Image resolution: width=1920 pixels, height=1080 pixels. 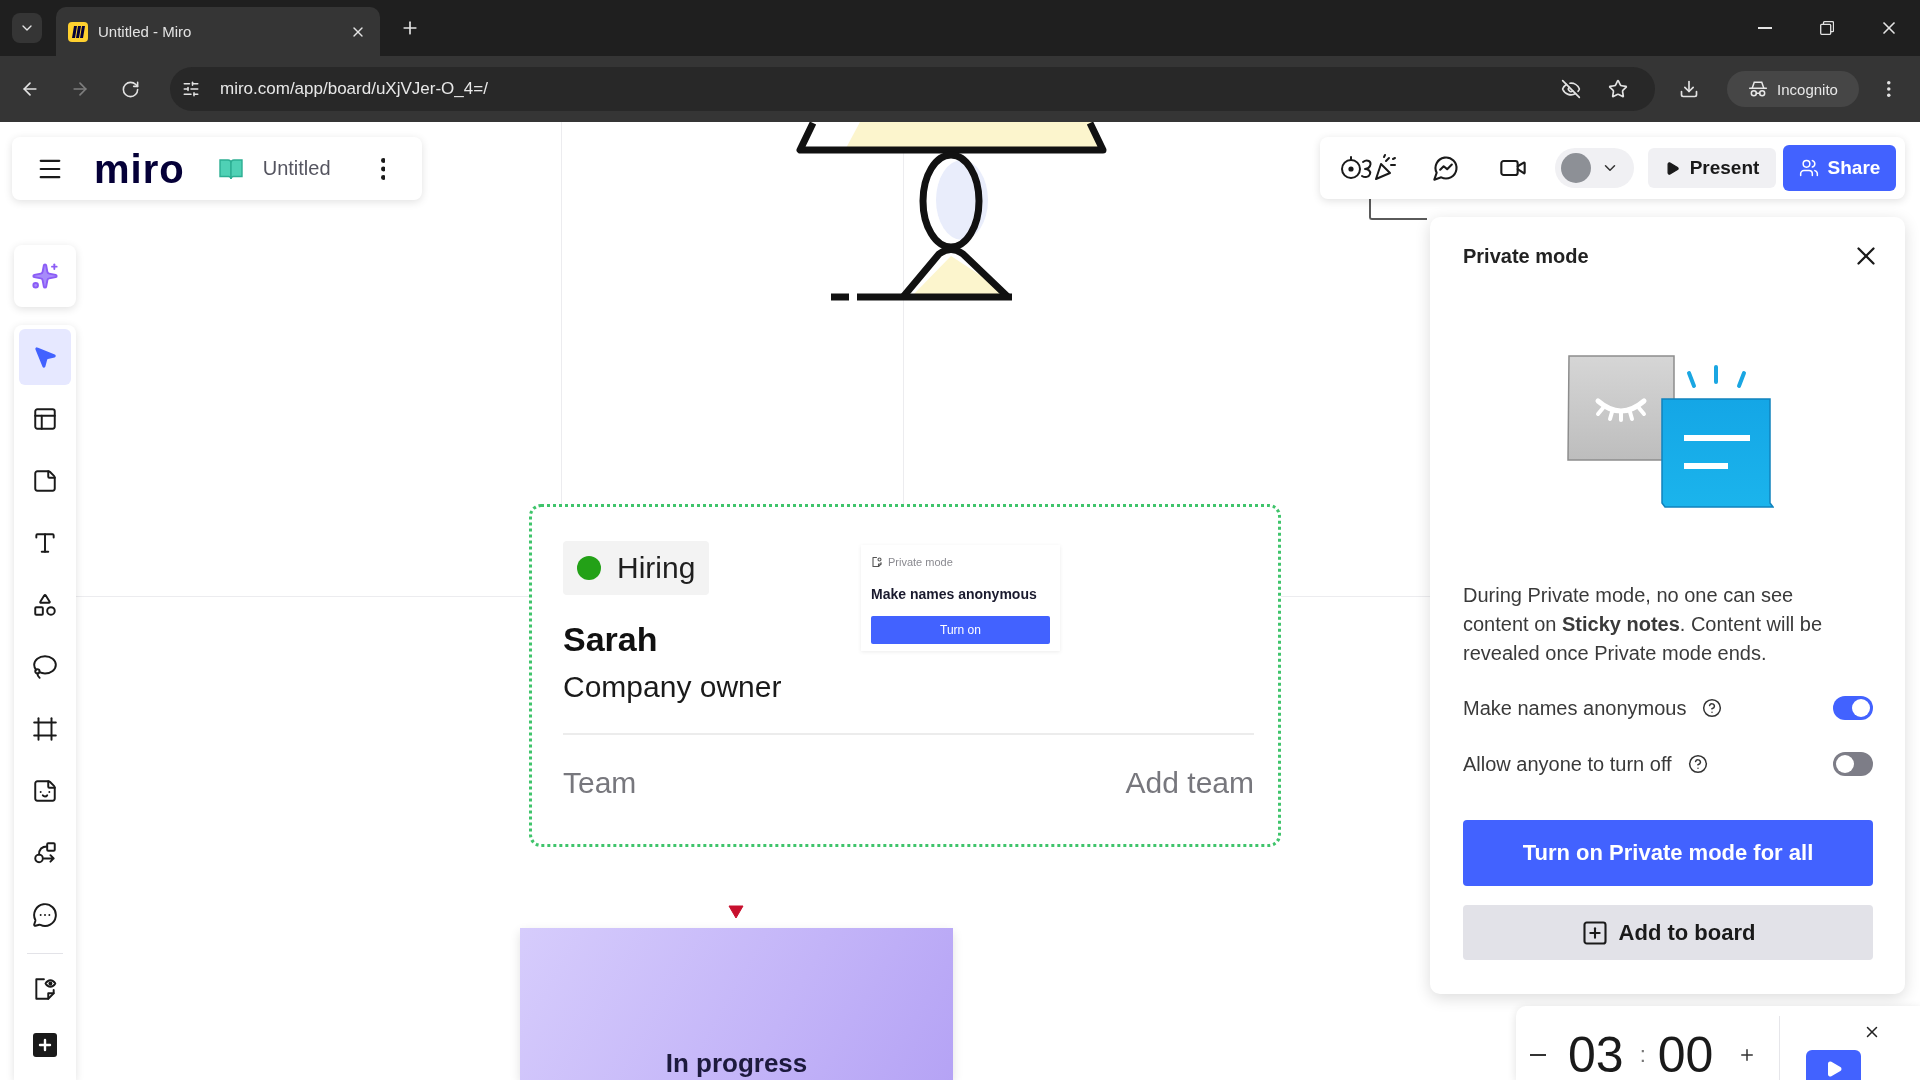 I want to click on book-icon, so click(x=230, y=168).